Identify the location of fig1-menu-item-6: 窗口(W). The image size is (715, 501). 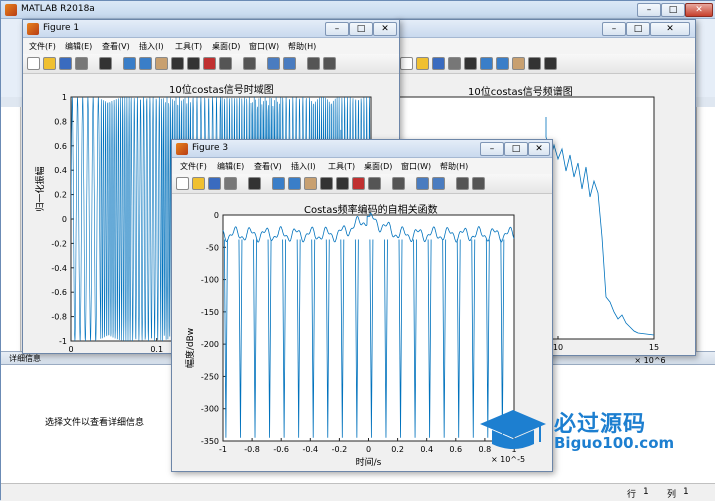
(264, 46).